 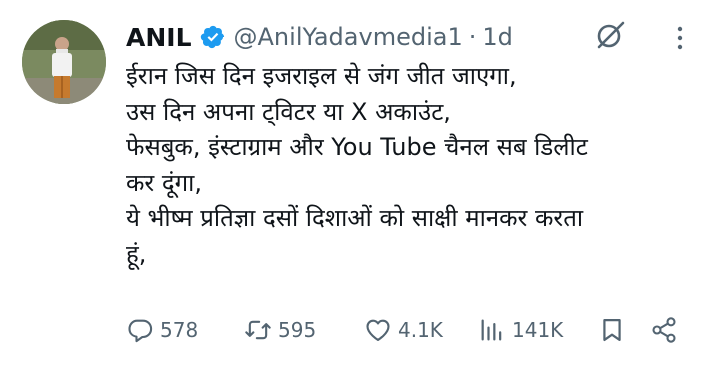 I want to click on reply-count: 578, so click(x=179, y=330).